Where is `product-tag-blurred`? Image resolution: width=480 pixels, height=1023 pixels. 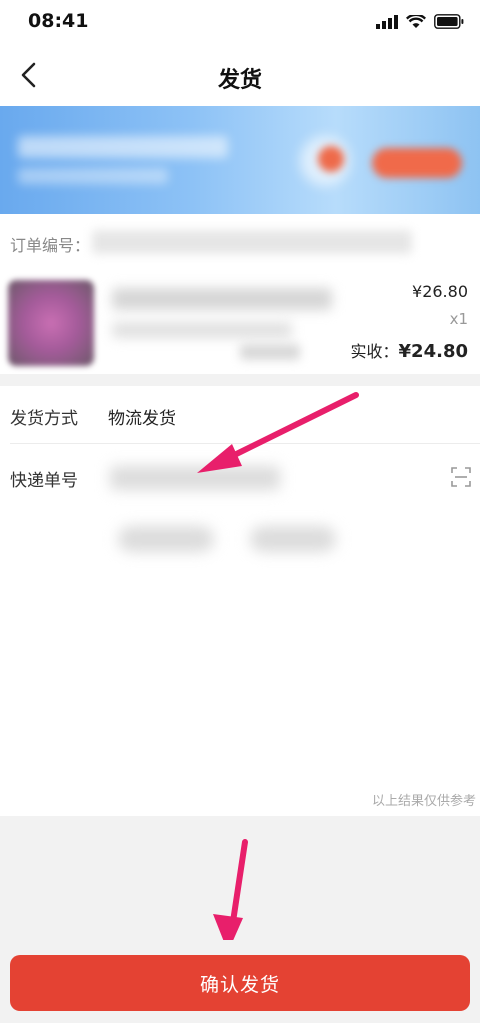 product-tag-blurred is located at coordinates (270, 352).